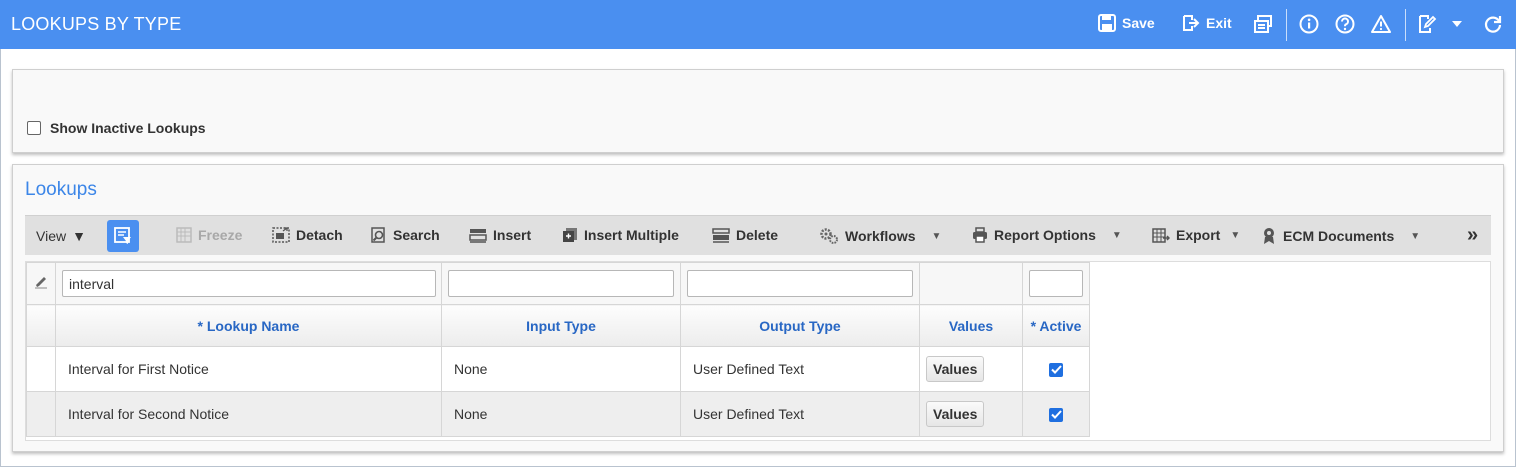 The image size is (1516, 467). I want to click on delete-button: Delete, so click(745, 235).